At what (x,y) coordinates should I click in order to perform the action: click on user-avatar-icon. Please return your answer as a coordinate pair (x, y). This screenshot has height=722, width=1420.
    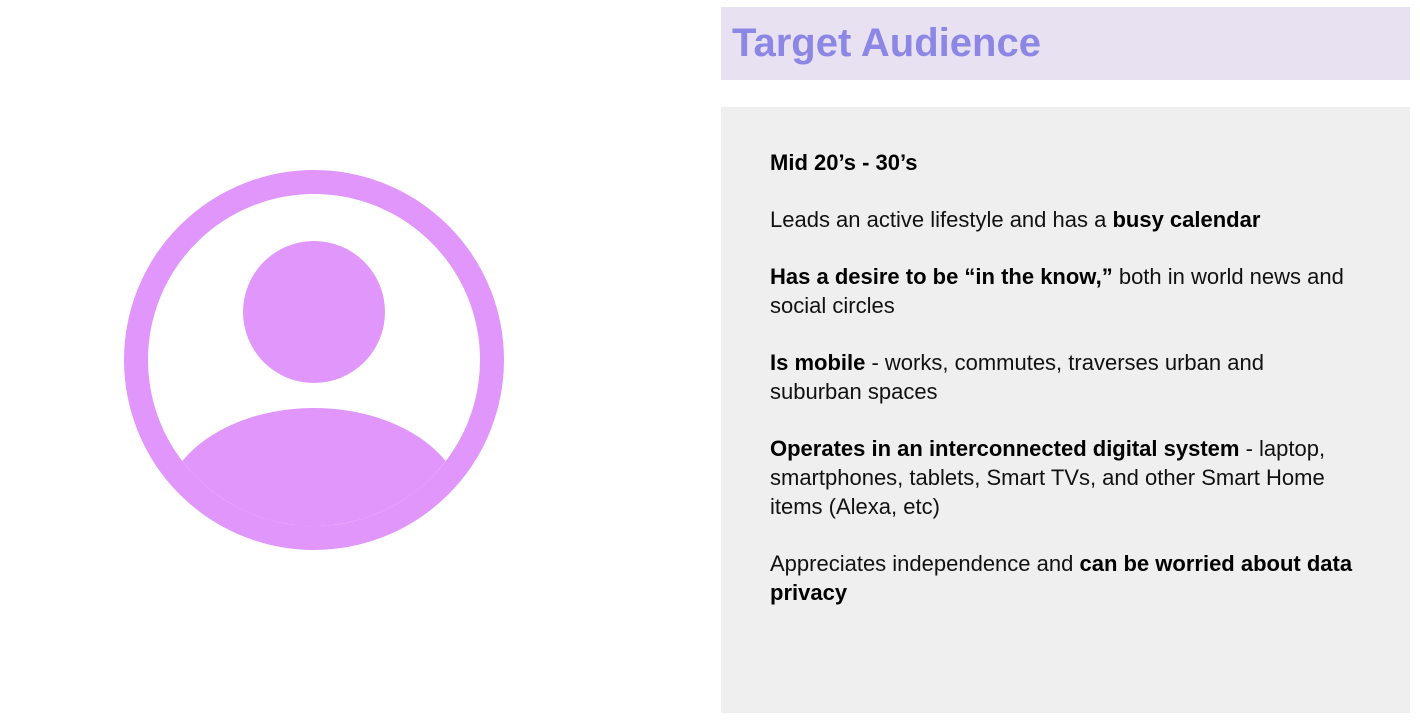
    Looking at the image, I should click on (314, 360).